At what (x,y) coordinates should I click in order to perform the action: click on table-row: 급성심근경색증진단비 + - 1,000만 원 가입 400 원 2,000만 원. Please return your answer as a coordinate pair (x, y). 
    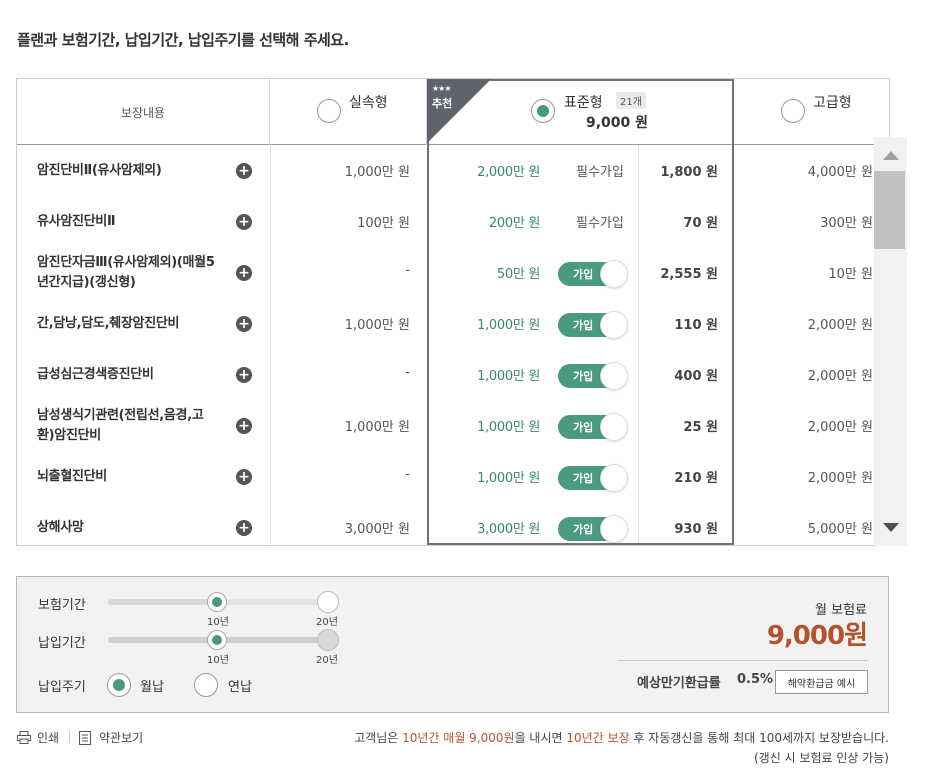
    Looking at the image, I should click on (445, 374).